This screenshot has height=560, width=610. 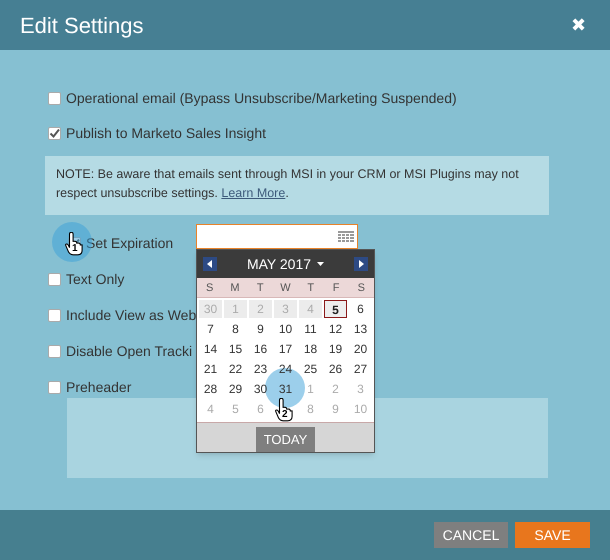 I want to click on weekday-label: W, so click(x=285, y=288).